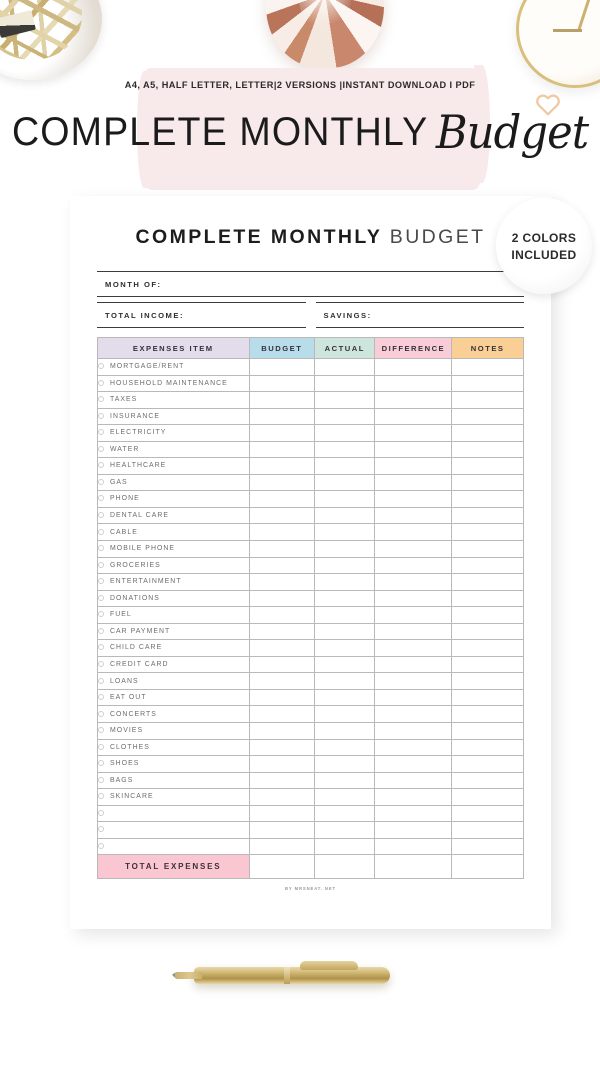  Describe the element at coordinates (173, 400) in the screenshot. I see `expense-item-cell: TAXES` at that location.